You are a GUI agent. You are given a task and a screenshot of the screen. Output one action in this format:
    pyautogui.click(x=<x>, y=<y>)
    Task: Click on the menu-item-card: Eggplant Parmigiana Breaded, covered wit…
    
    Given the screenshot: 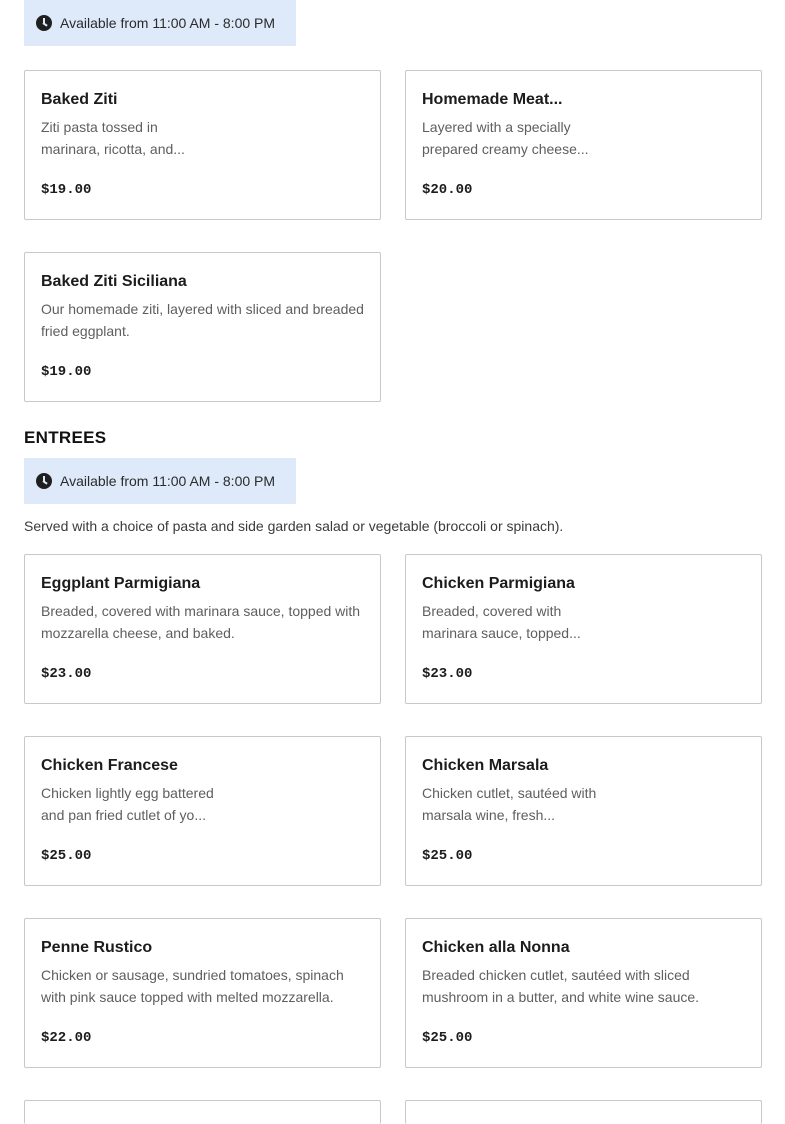 What is the action you would take?
    pyautogui.click(x=202, y=629)
    